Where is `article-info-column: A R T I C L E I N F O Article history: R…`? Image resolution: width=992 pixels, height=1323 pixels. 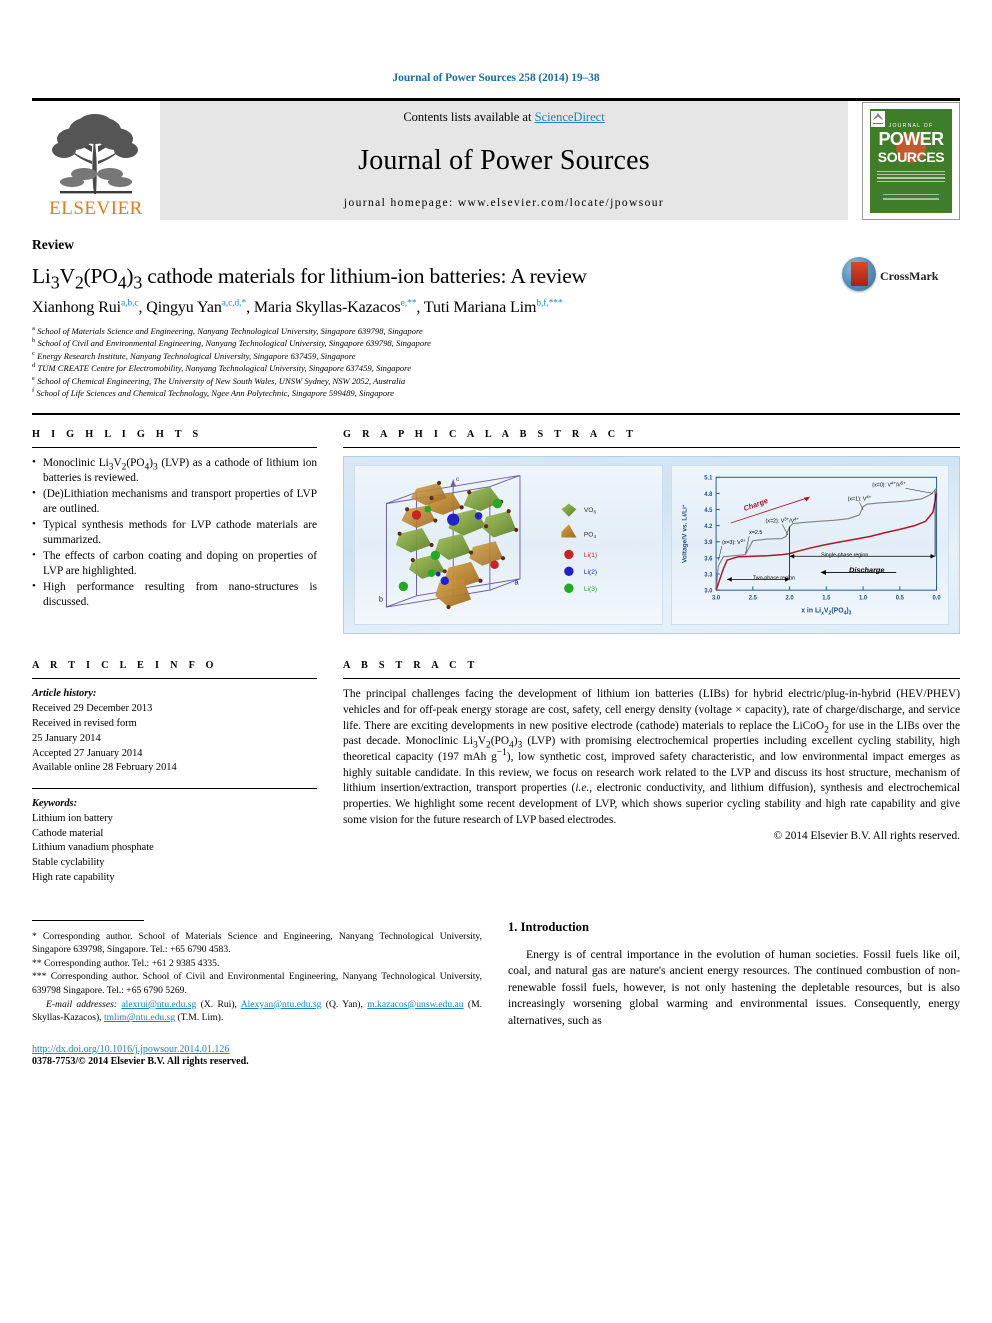
article-info-column: A R T I C L E I N F O Article history: R… is located at coordinates (174, 772).